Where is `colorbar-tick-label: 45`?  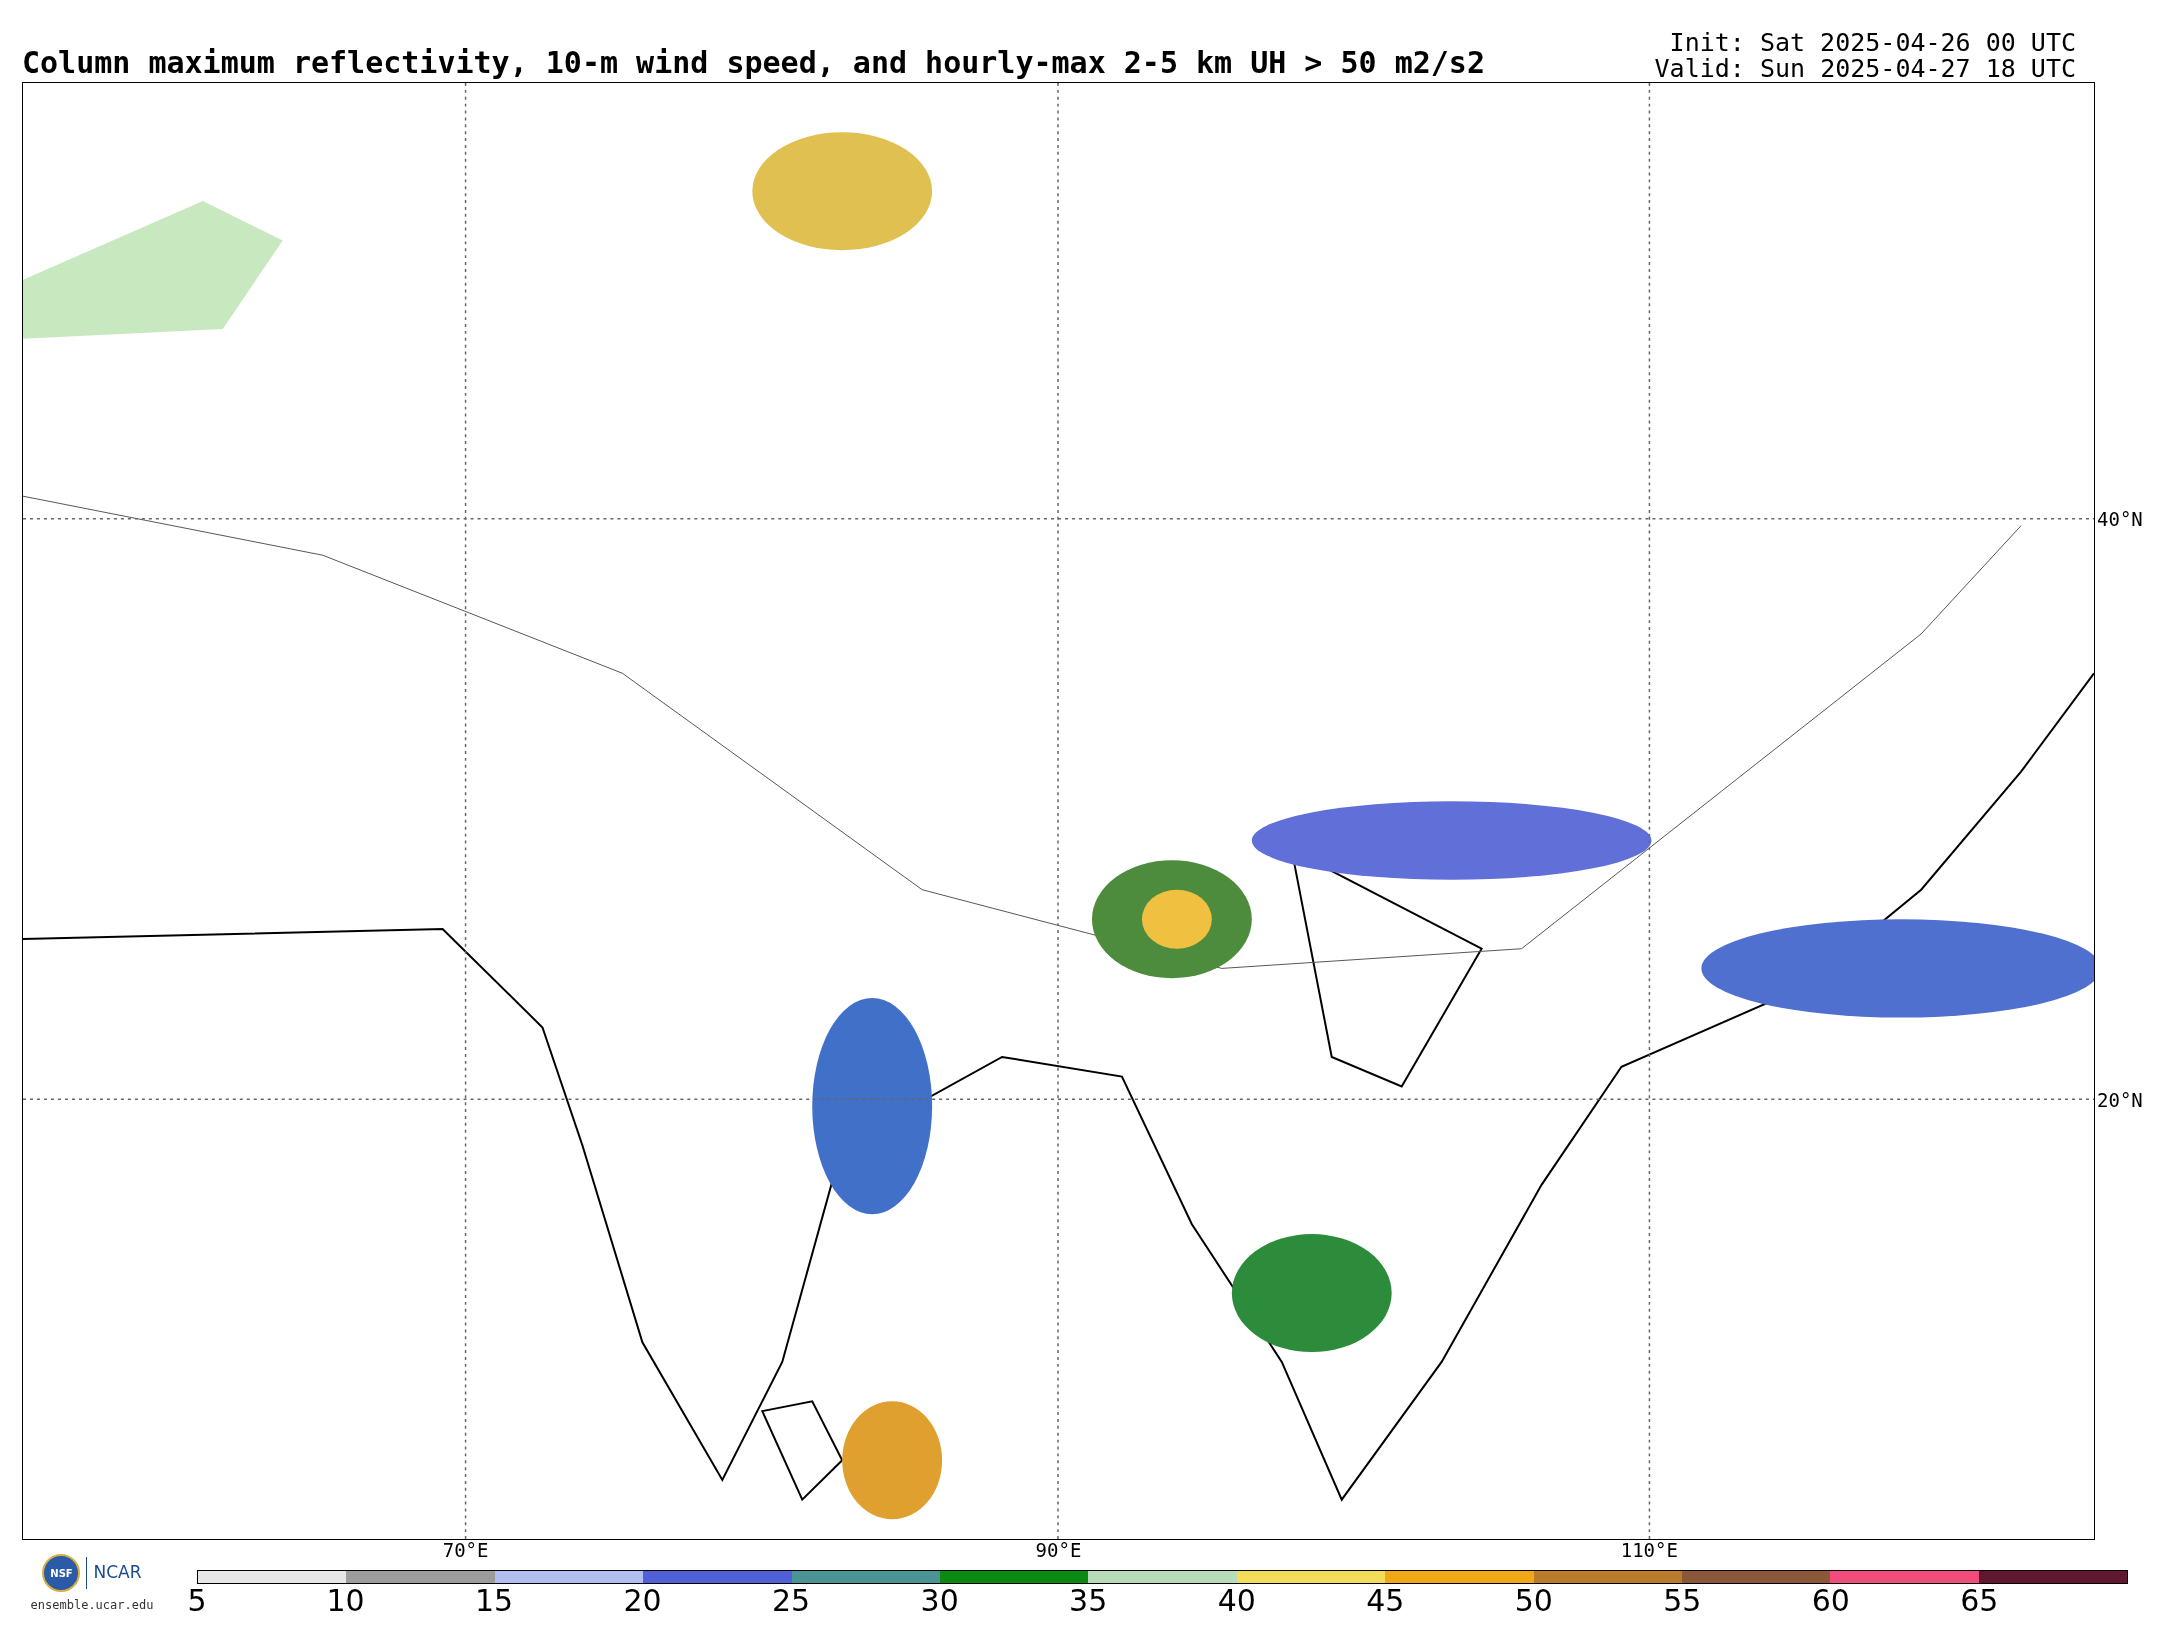
colorbar-tick-label: 45 is located at coordinates (1385, 1601).